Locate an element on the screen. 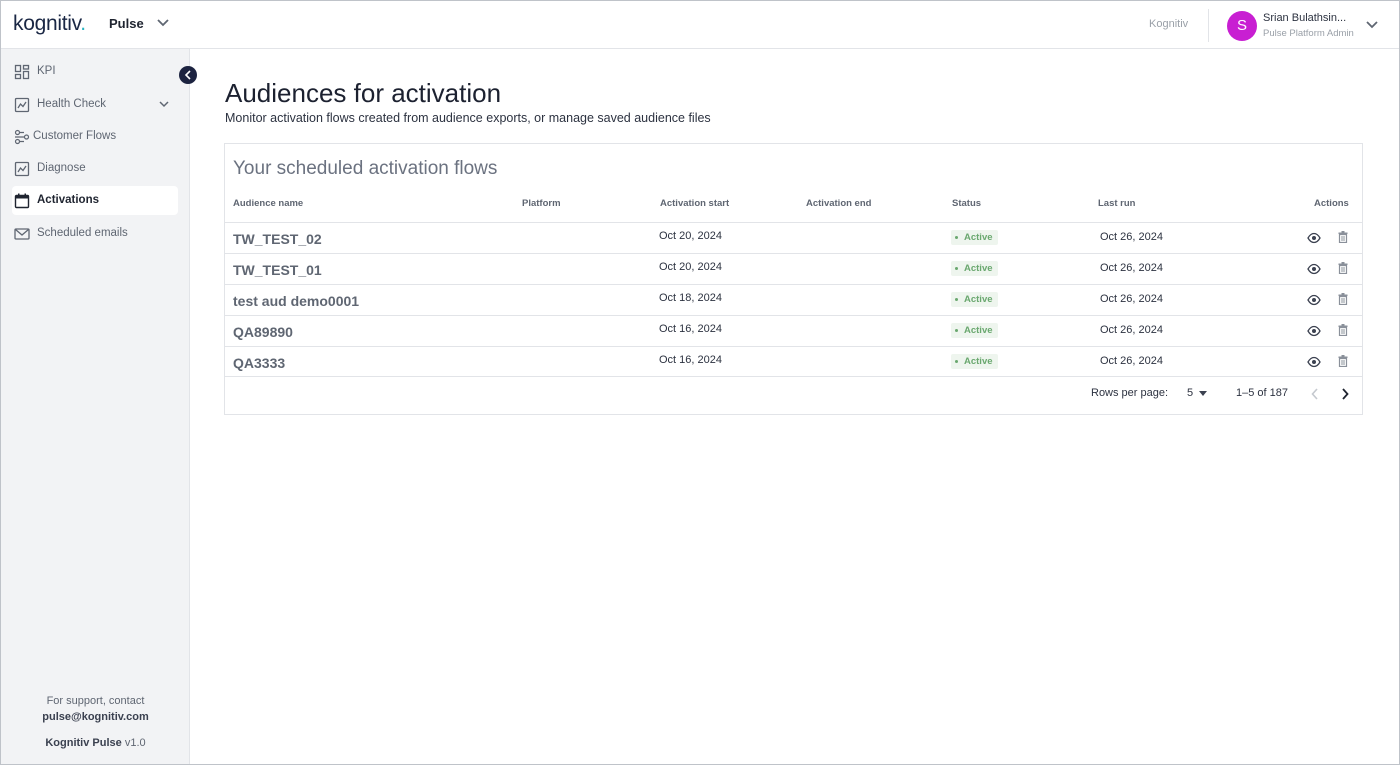 Image resolution: width=1400 pixels, height=765 pixels. sidebar-item-kpi: KPI is located at coordinates (95, 71).